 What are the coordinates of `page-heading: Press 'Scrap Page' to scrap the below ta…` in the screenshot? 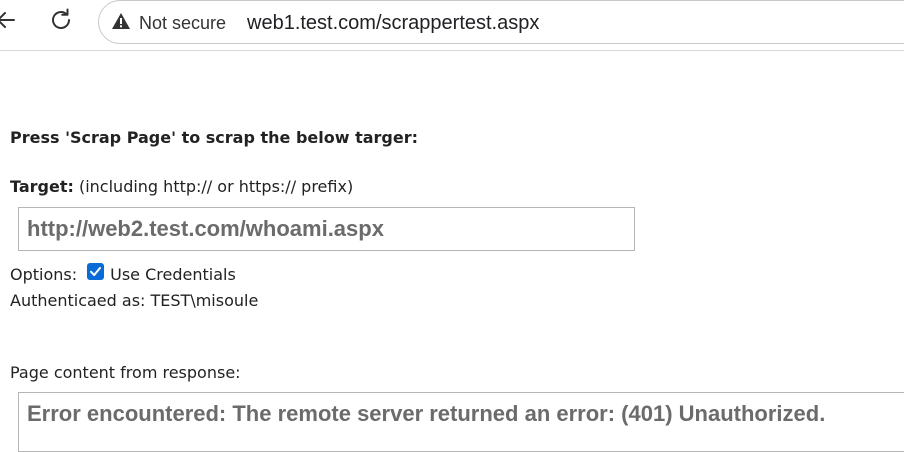 It's located at (214, 137).